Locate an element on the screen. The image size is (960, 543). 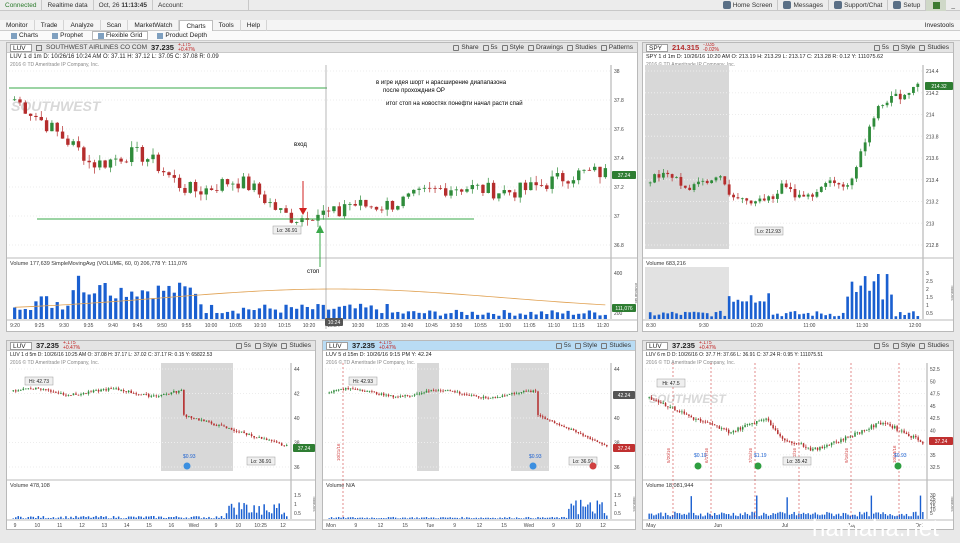
subtab-flexible-grid: Flexible Grid is located at coordinates (120, 35).